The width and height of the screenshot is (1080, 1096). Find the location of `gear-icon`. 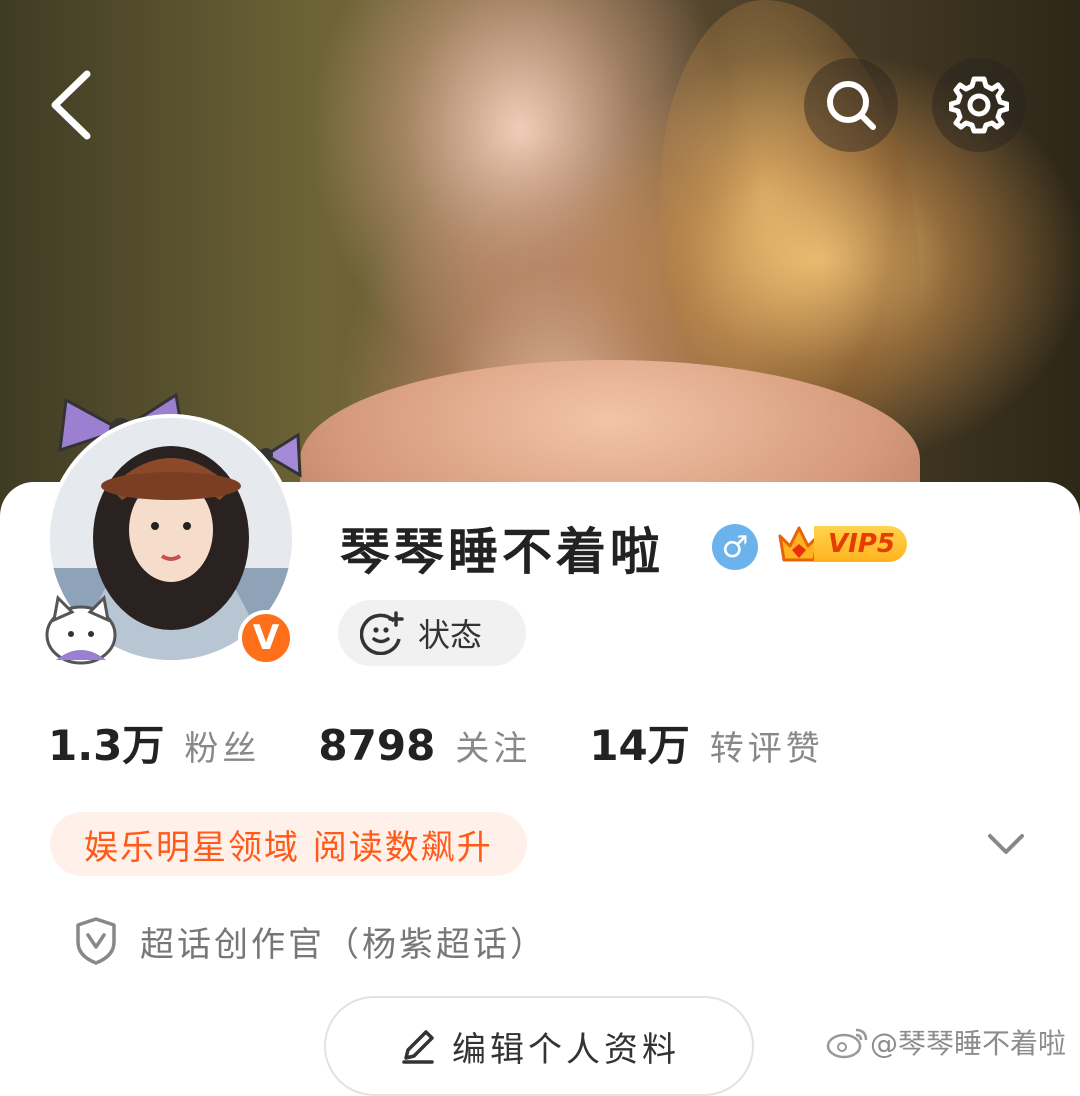

gear-icon is located at coordinates (979, 105).